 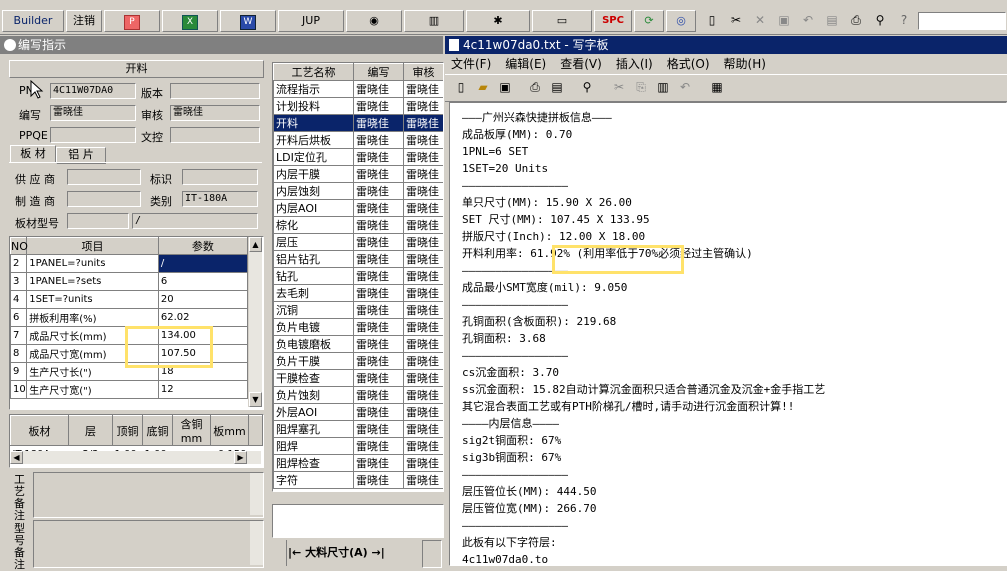 I want to click on scroll-up-icon: ▲, so click(x=255, y=244).